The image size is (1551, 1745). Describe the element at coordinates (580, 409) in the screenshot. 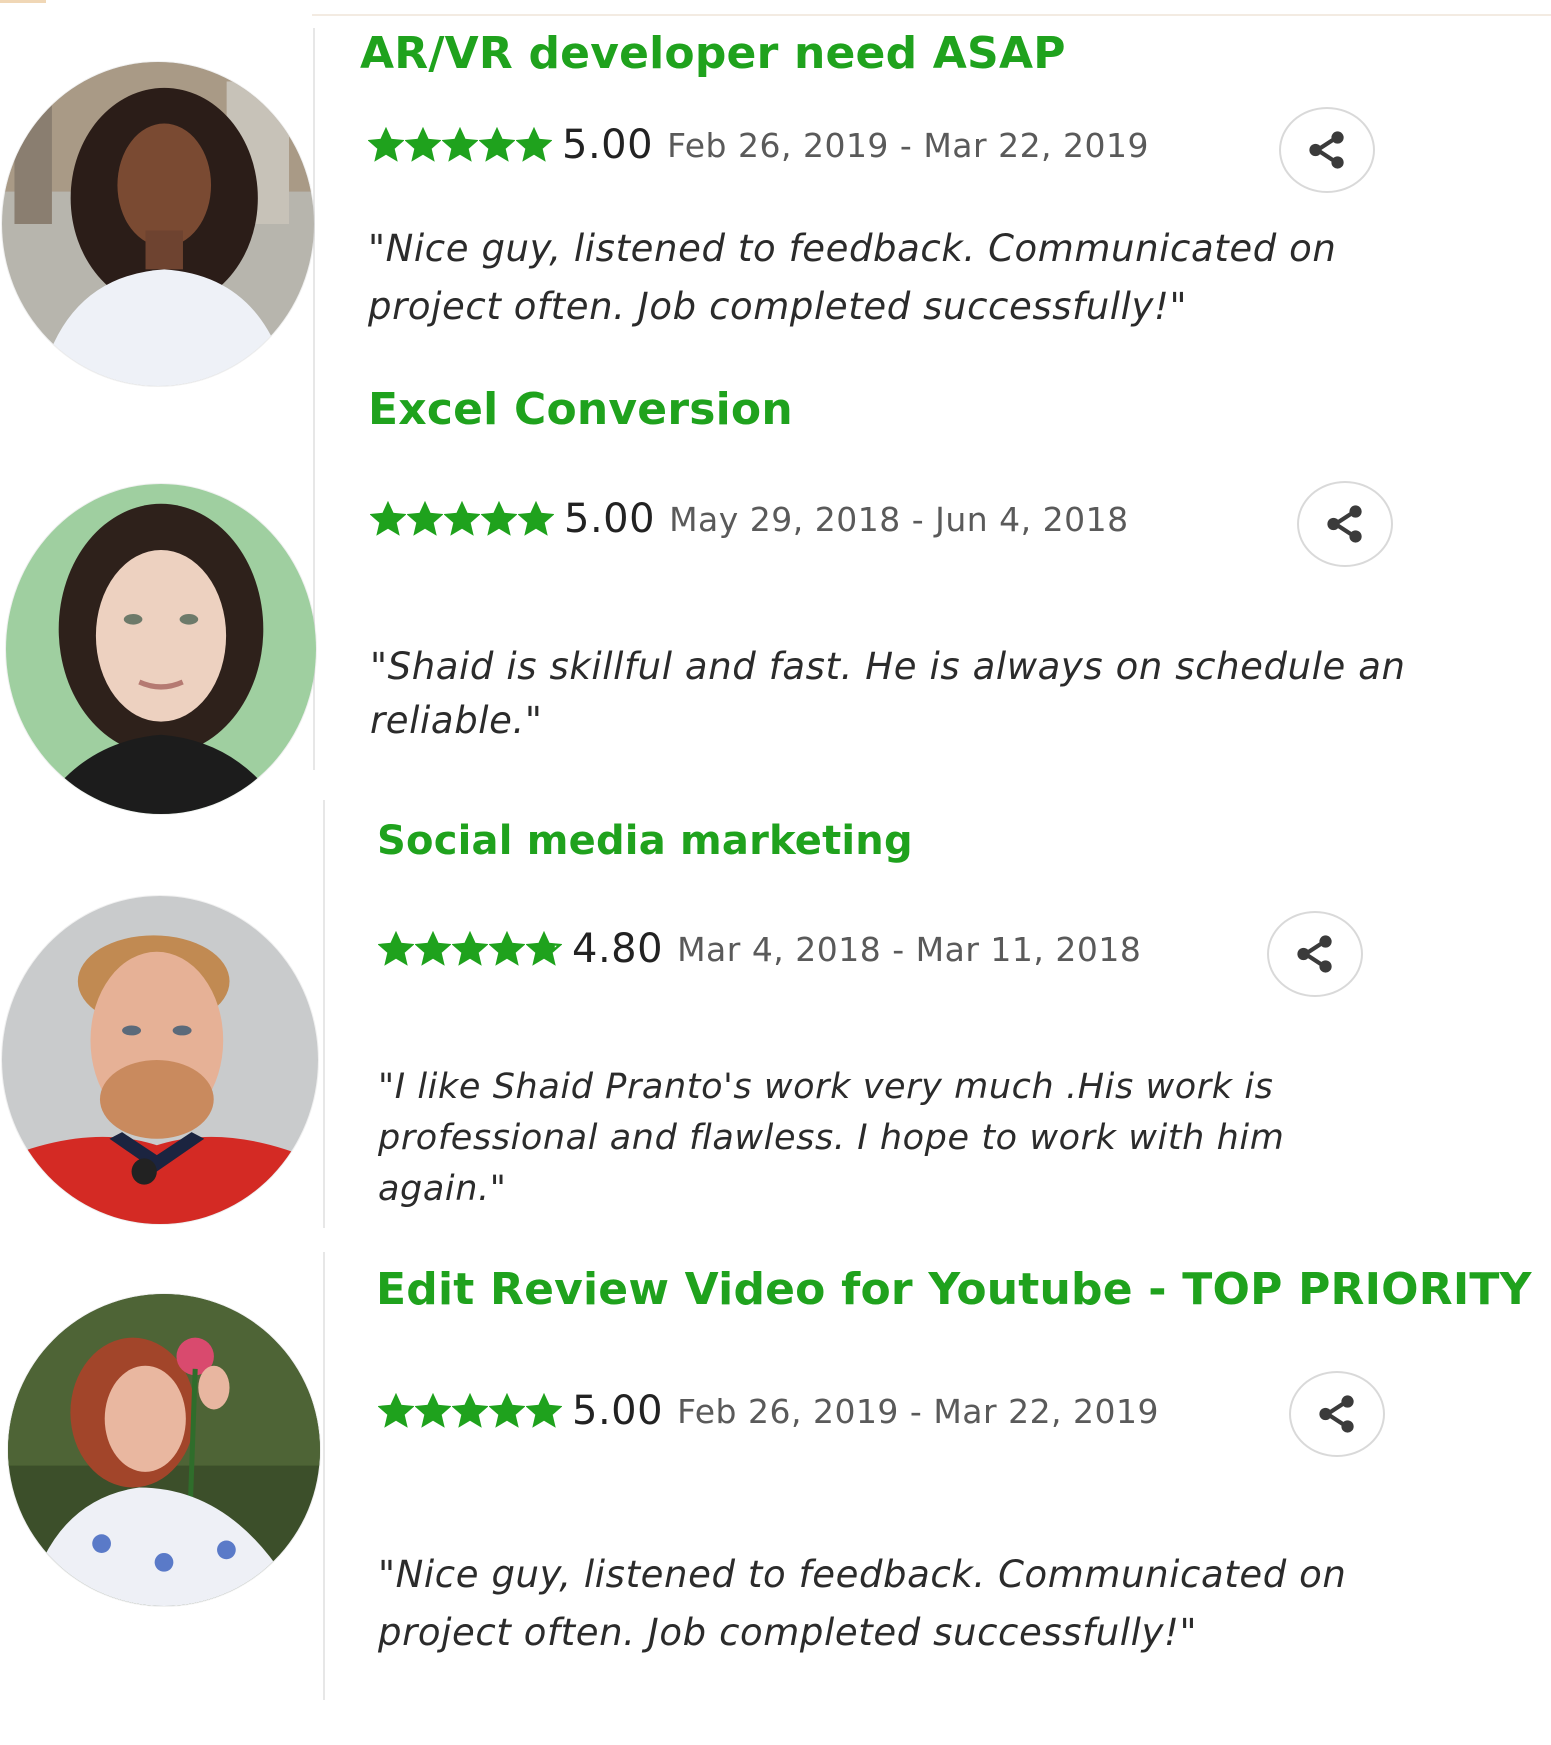

I see `job-title: Excel Conversion` at that location.